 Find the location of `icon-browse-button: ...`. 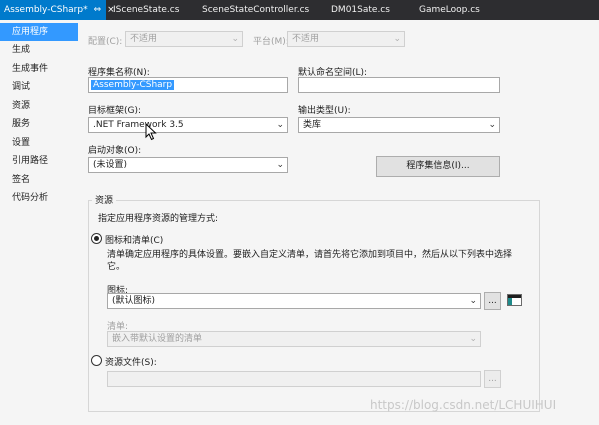

icon-browse-button: ... is located at coordinates (492, 301).